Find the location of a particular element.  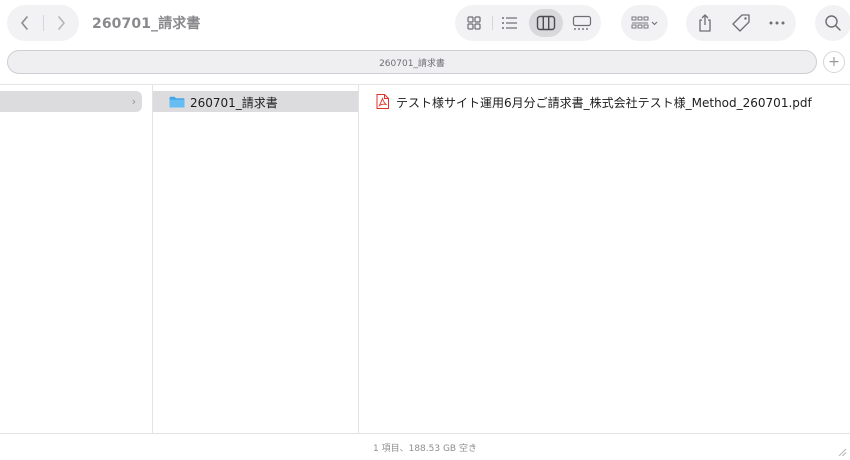

share-button is located at coordinates (705, 23).